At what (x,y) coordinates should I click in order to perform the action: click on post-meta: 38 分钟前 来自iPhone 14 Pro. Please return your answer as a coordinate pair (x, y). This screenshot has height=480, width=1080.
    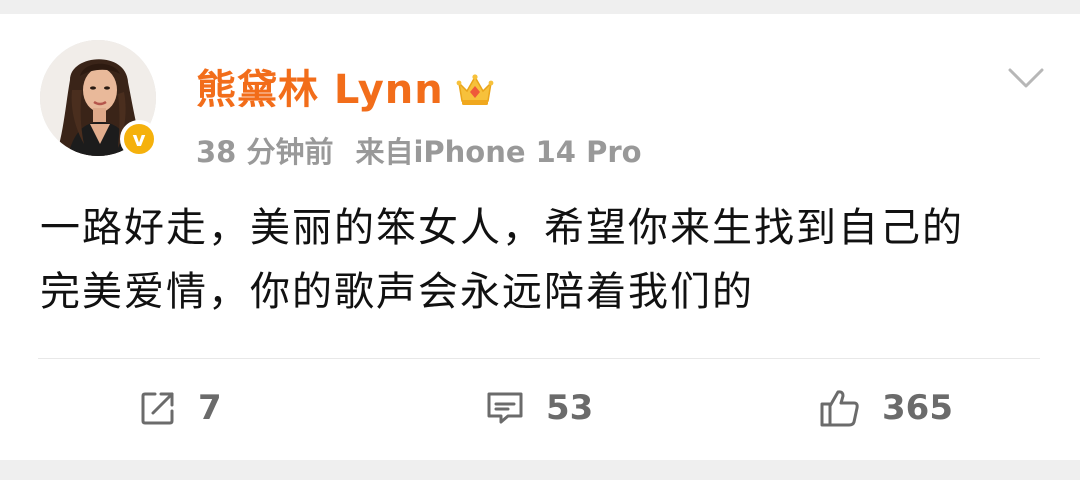
    Looking at the image, I should click on (419, 150).